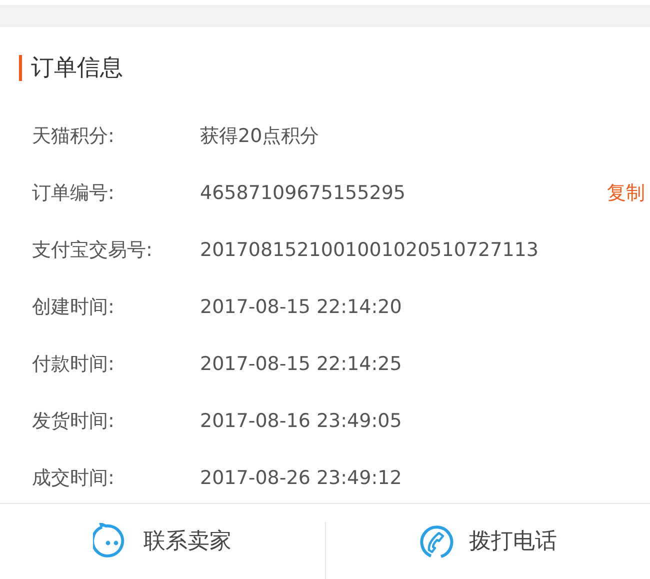 The image size is (650, 579). What do you see at coordinates (301, 421) in the screenshot?
I see `field-value: 2017-08-16 23:49:05` at bounding box center [301, 421].